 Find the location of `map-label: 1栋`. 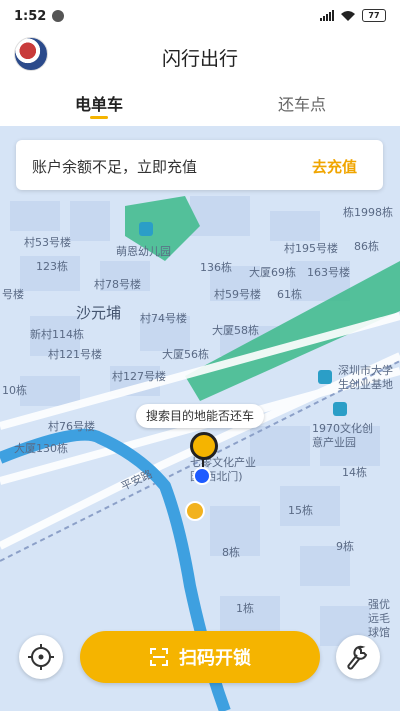

map-label: 1栋 is located at coordinates (245, 608).